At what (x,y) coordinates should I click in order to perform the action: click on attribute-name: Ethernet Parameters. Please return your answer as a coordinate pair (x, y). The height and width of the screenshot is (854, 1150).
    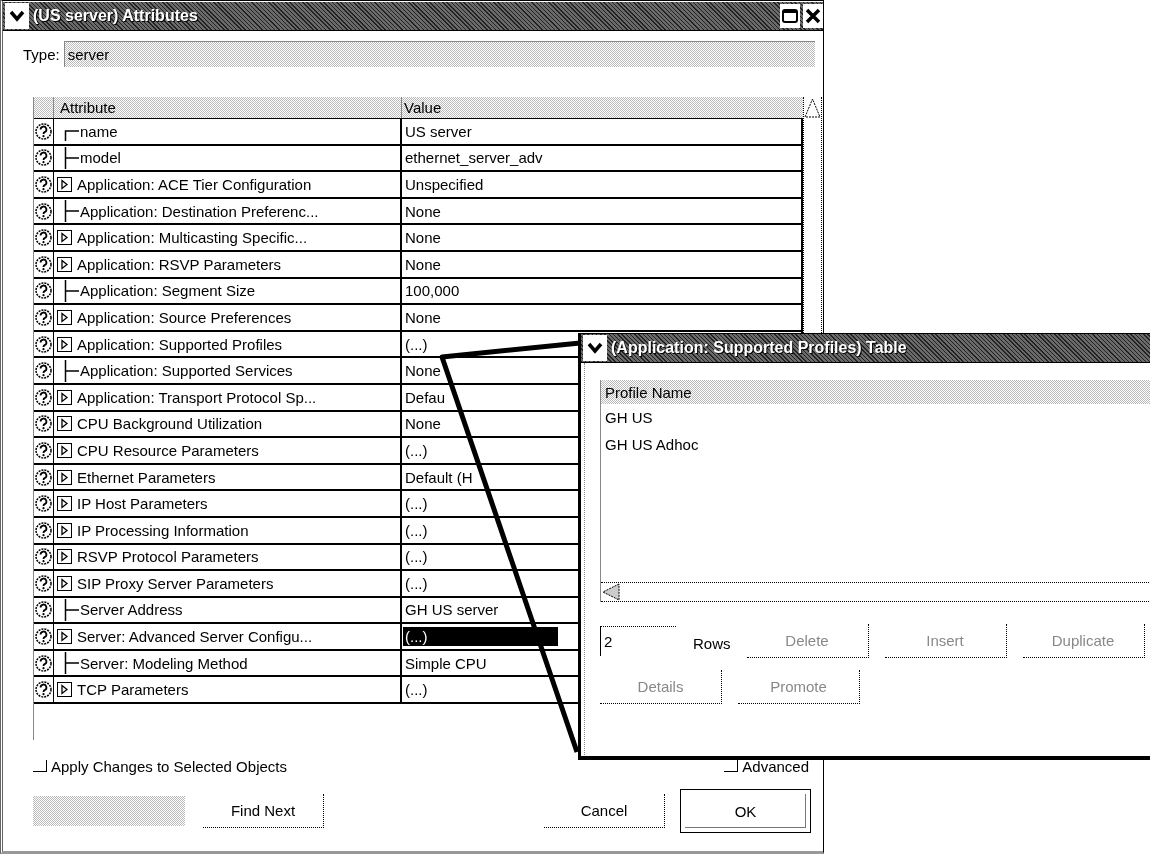
    Looking at the image, I should click on (146, 477).